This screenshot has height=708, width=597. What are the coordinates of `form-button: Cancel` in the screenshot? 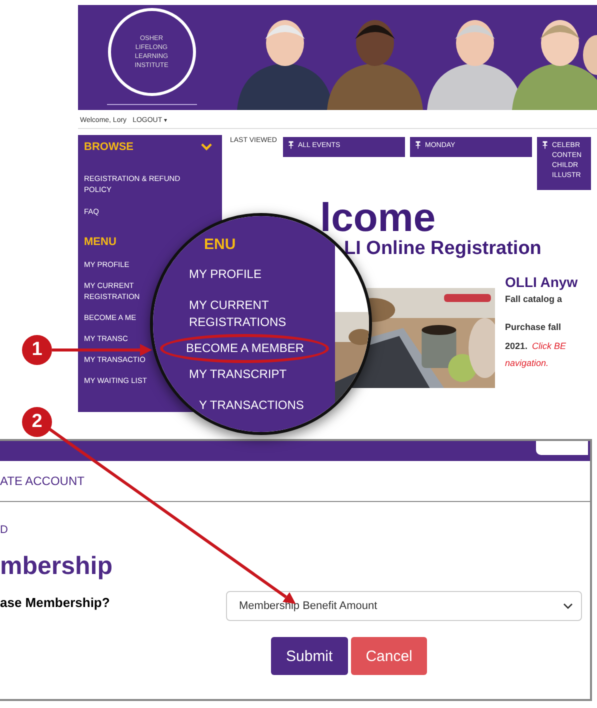 It's located at (389, 656).